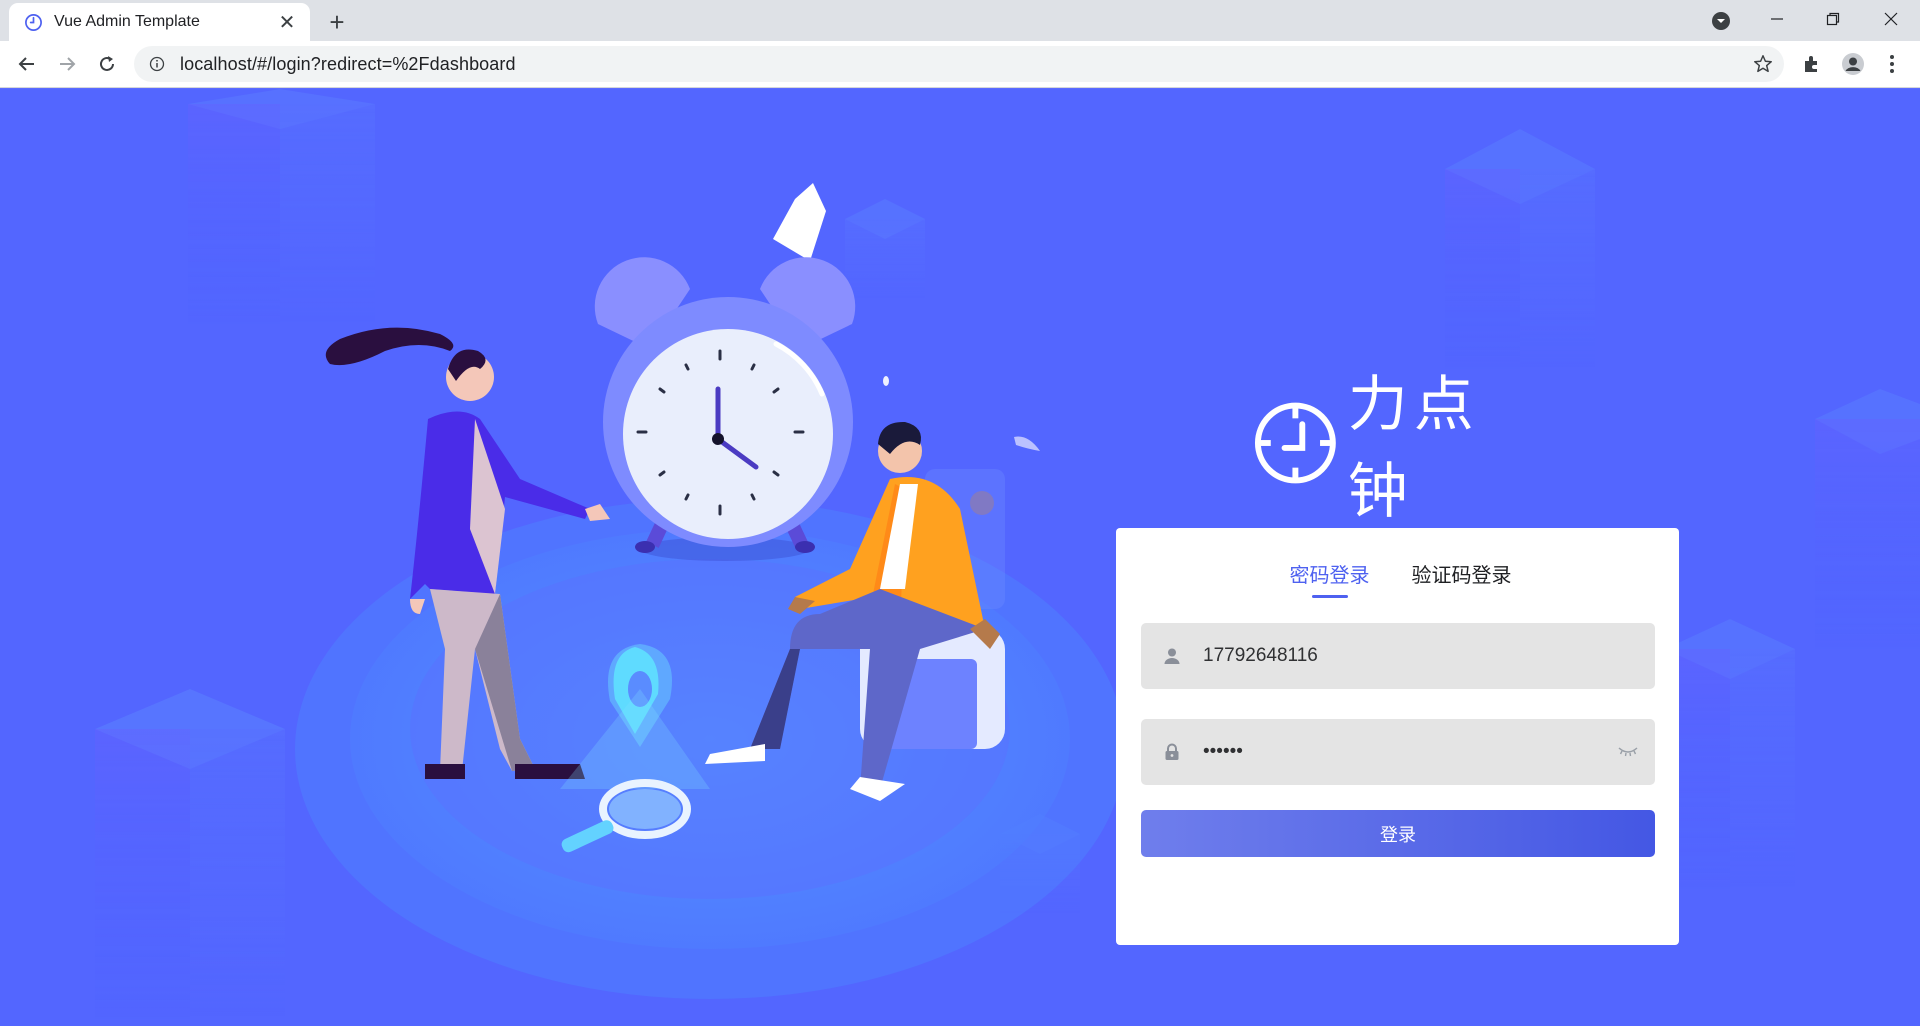 This screenshot has width=1920, height=1026. I want to click on address-bar: localhost/#/login?redirect=%2Fdashboard, so click(959, 64).